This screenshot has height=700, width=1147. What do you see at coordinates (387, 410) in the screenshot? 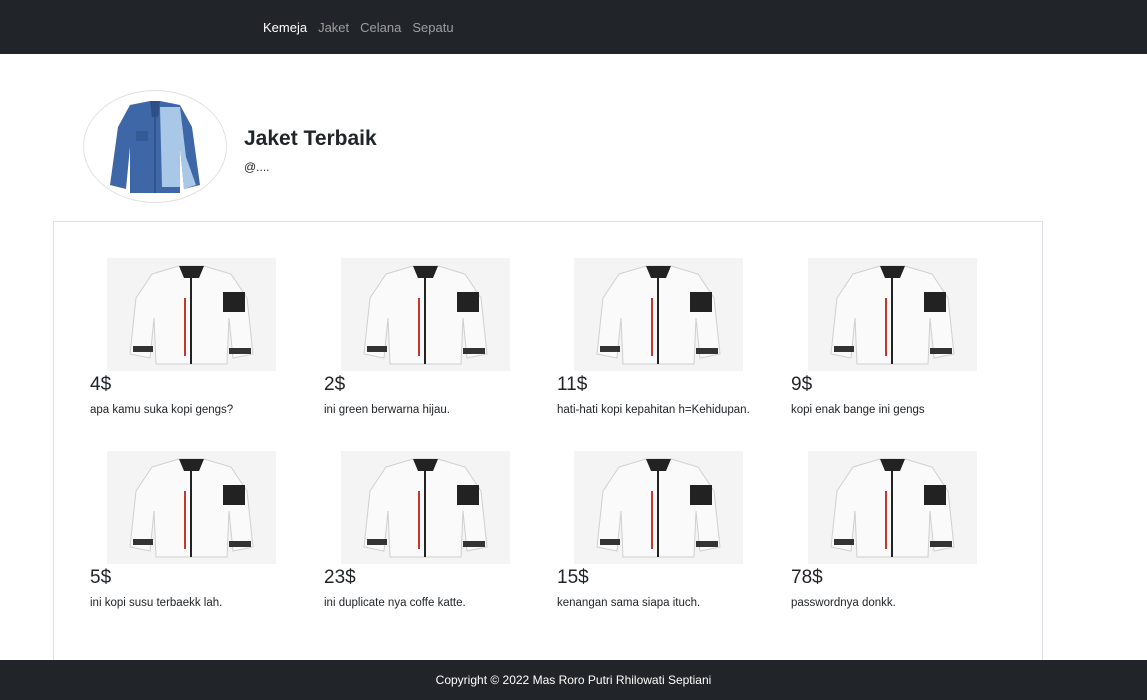
I see `product-description: ini green berwarna hijau.` at bounding box center [387, 410].